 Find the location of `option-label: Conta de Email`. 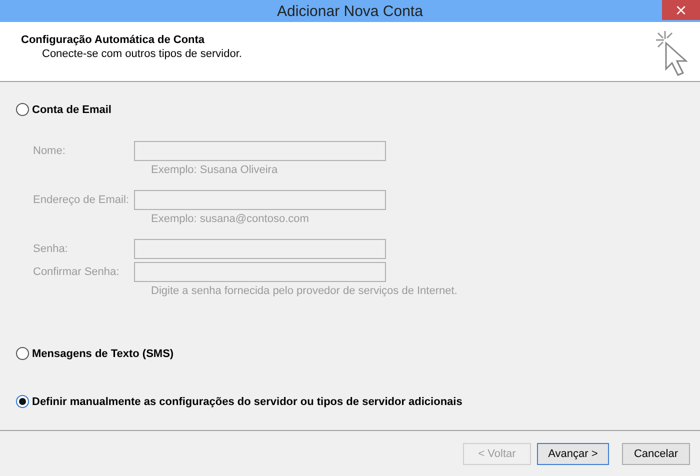

option-label: Conta de Email is located at coordinates (72, 110).